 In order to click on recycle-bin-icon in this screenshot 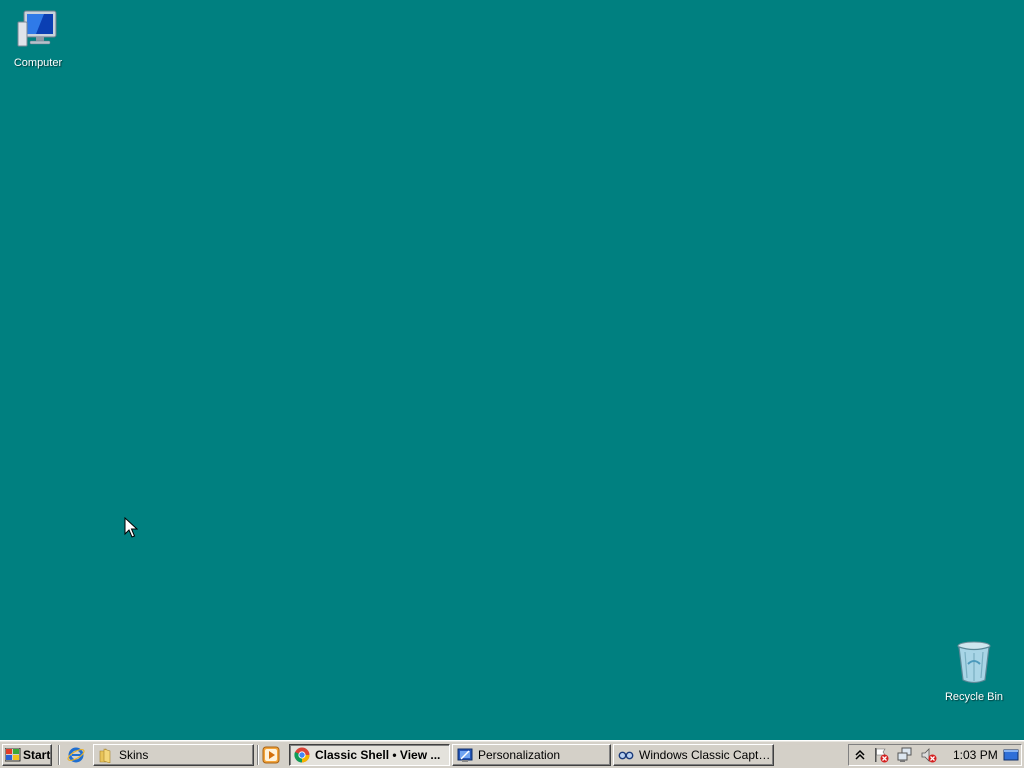, I will do `click(974, 662)`.